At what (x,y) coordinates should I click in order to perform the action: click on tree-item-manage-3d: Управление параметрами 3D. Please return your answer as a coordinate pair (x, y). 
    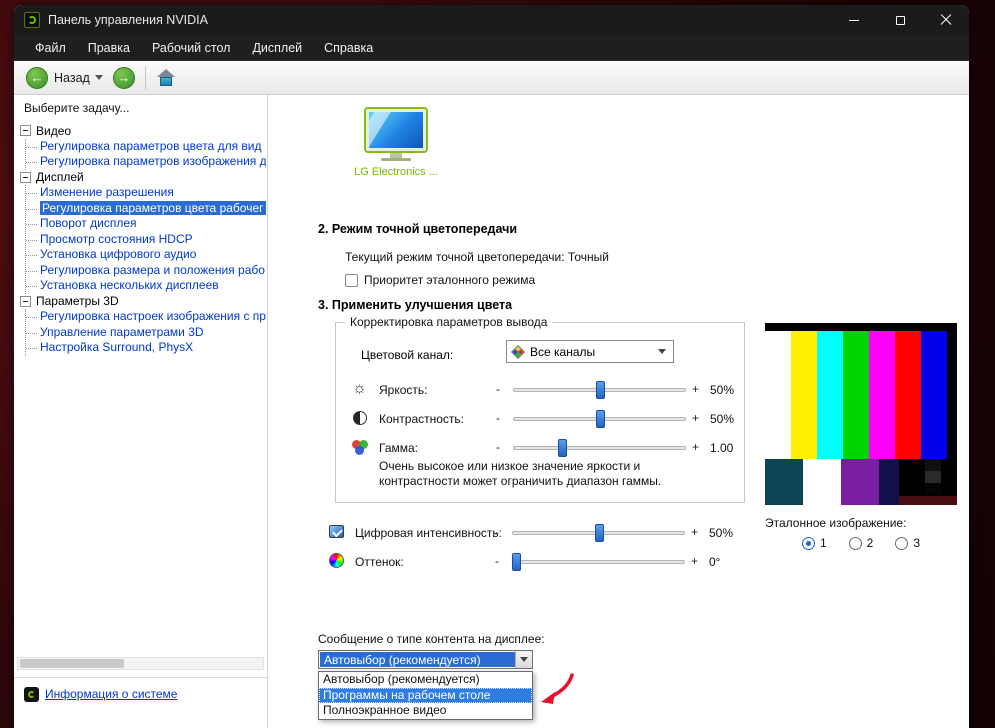
    Looking at the image, I should click on (146, 333).